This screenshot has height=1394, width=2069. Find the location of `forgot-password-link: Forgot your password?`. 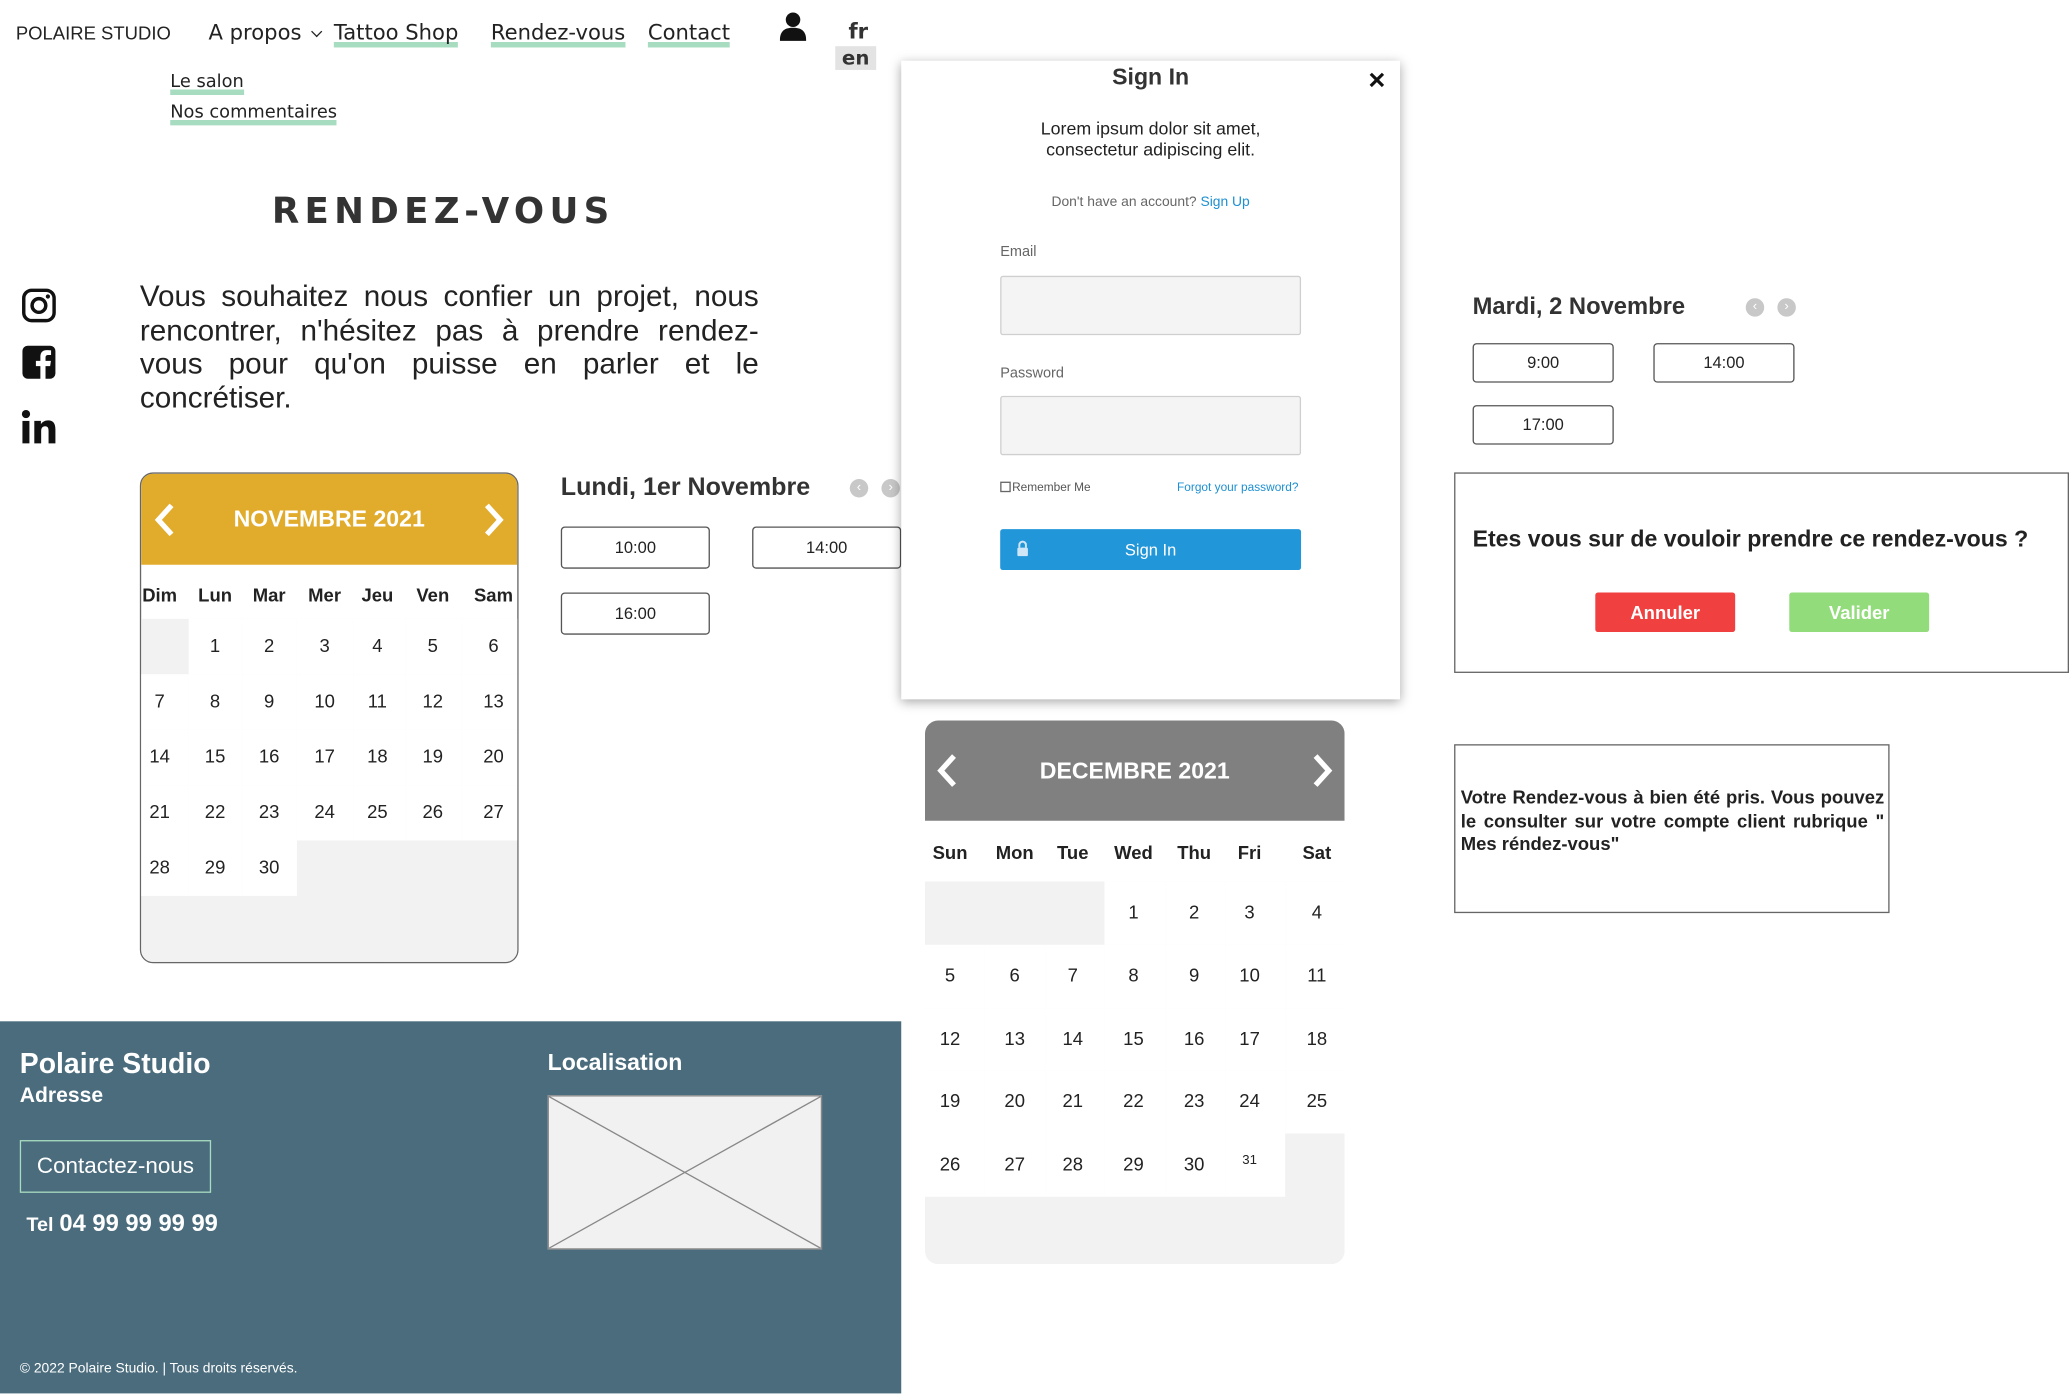

forgot-password-link: Forgot your password? is located at coordinates (1237, 486).